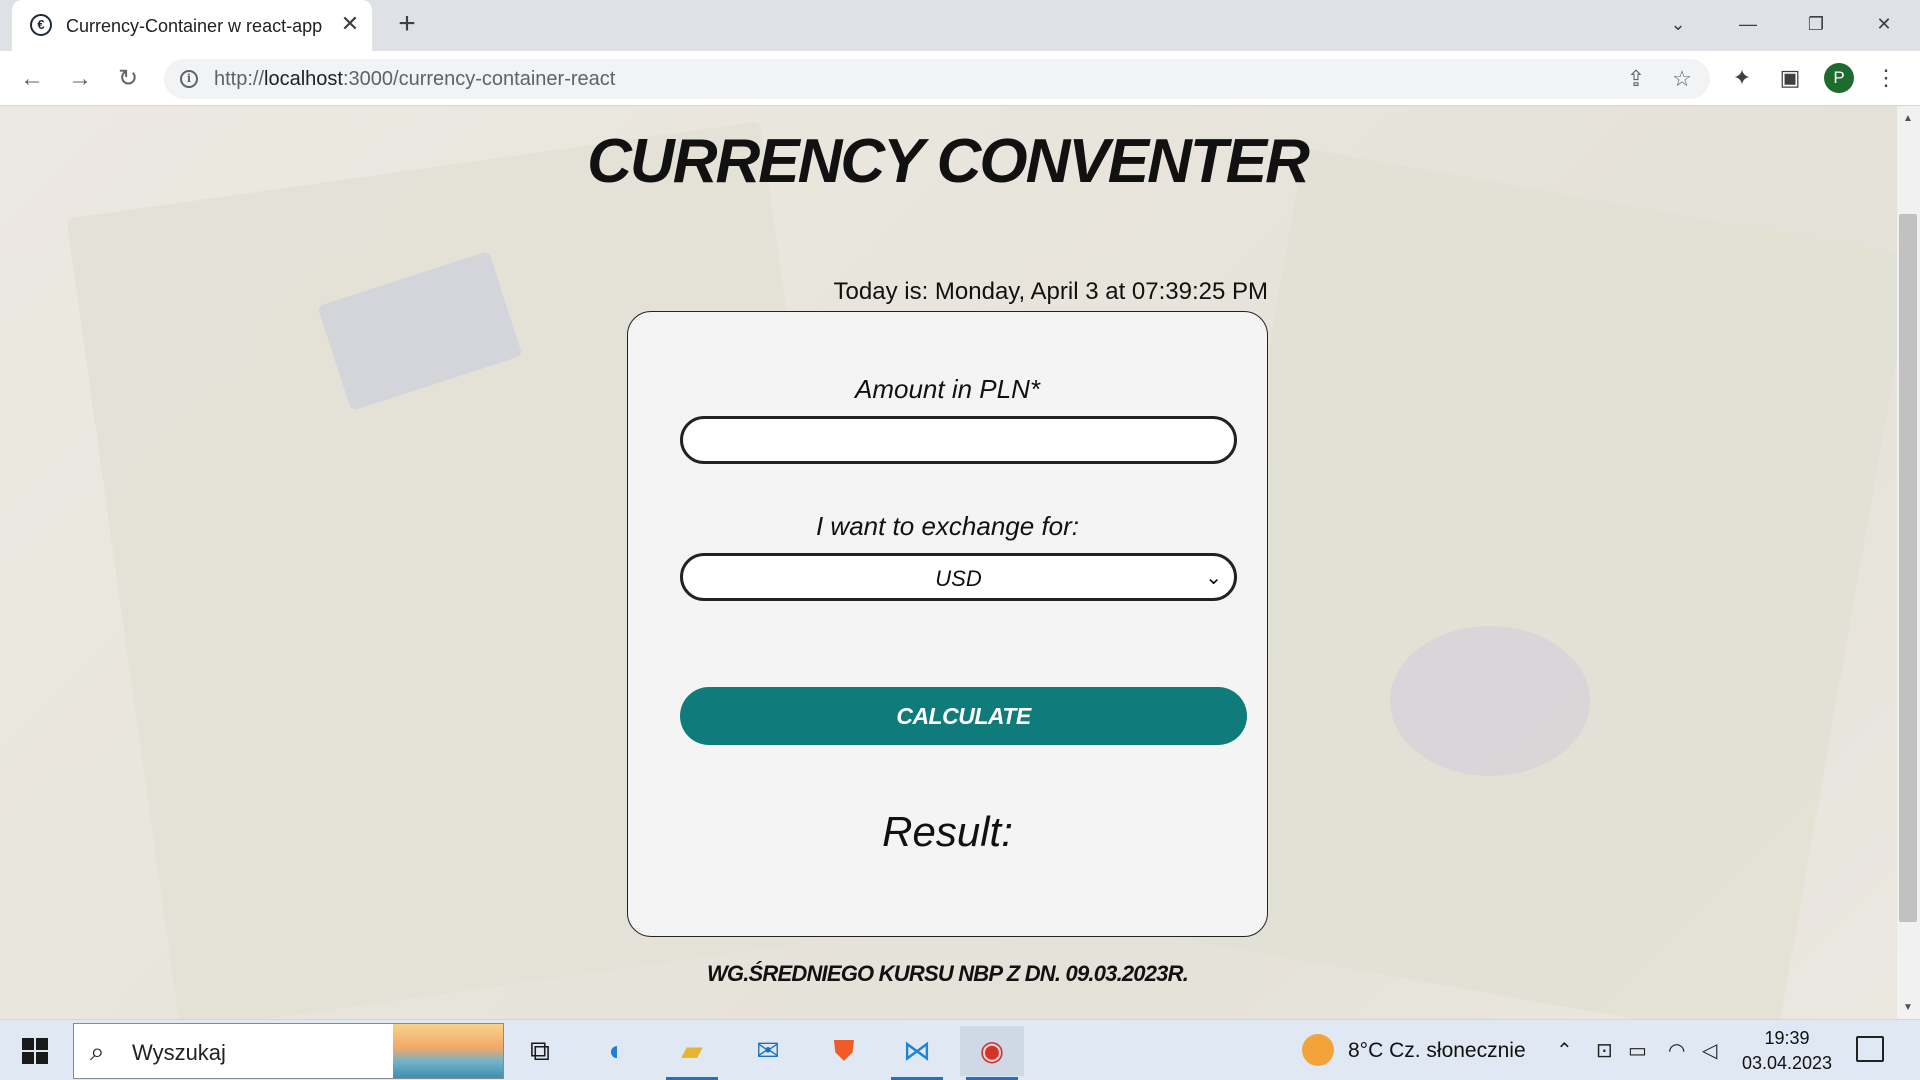  What do you see at coordinates (189, 79) in the screenshot?
I see `site-info-icon: i` at bounding box center [189, 79].